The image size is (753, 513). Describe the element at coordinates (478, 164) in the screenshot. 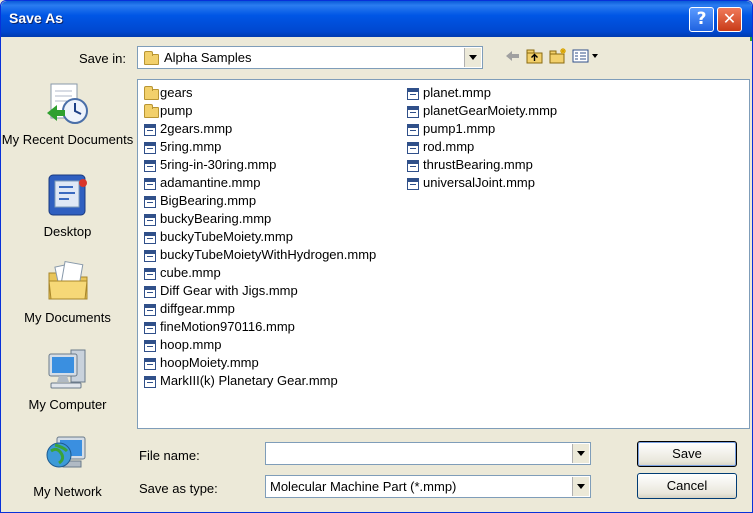

I see `file-name-text: thrustBearing.mmp` at that location.